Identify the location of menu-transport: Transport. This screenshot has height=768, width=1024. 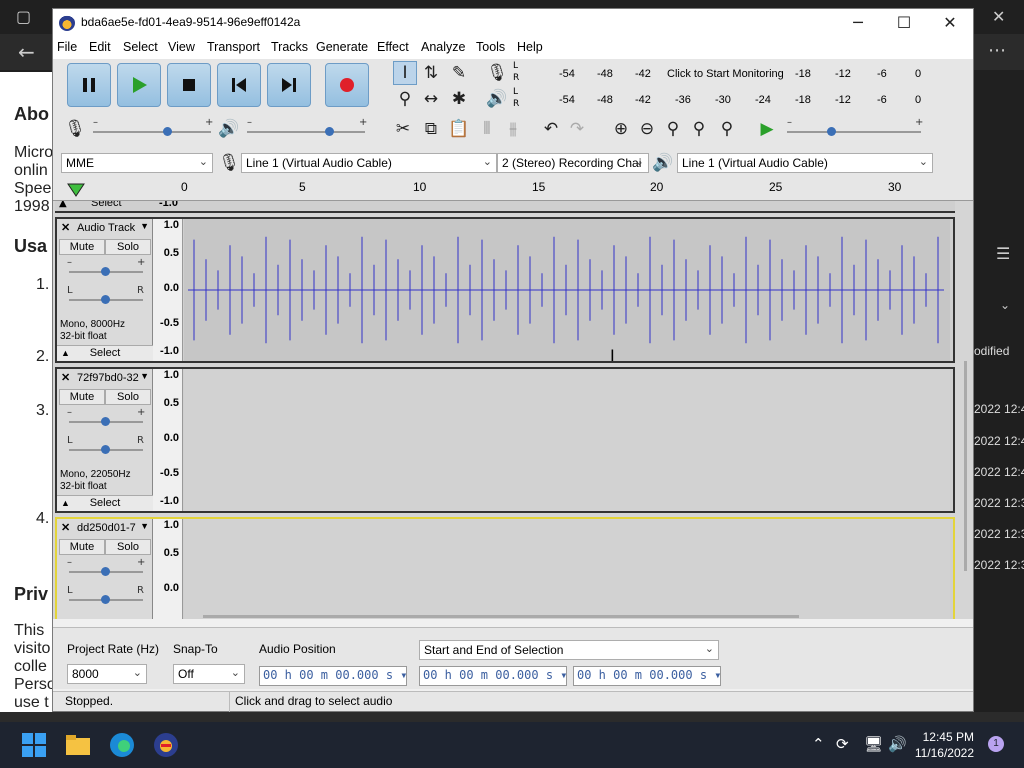
(233, 47).